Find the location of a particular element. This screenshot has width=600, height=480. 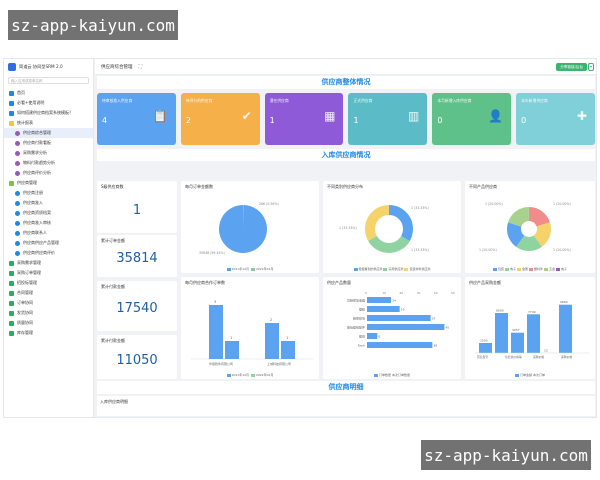

x-tick-label: 40 is located at coordinates (436, 293).